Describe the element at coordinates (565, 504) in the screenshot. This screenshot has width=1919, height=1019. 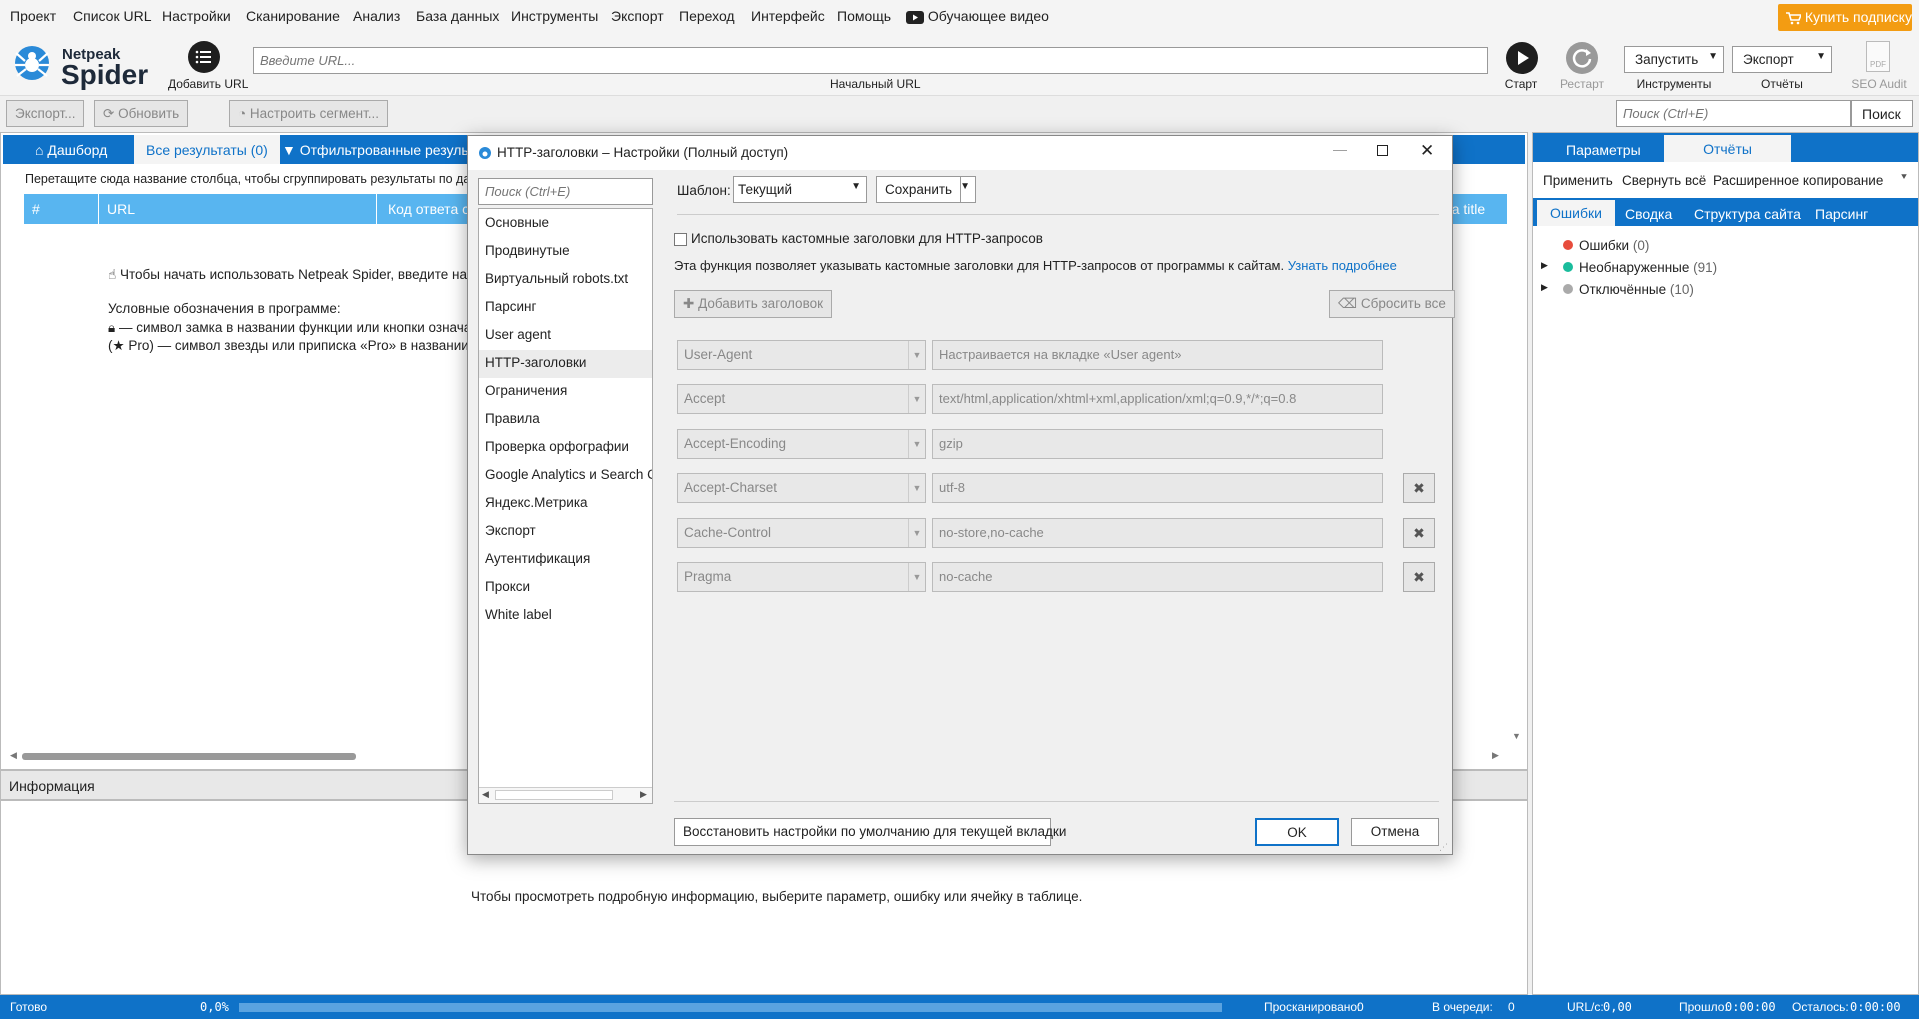
I see `nav-item-yandex-metrika: Яндекс.Метрика` at that location.